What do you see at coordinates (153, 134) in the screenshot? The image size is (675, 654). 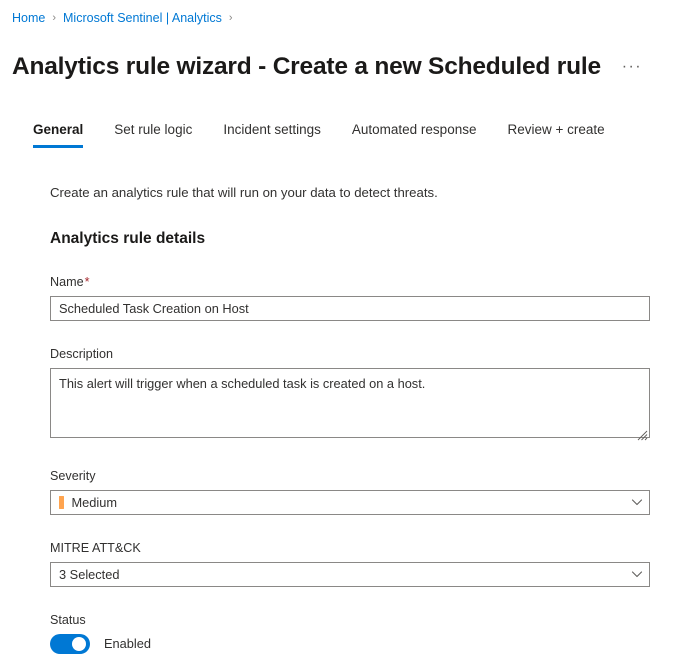 I see `tab-set-rule-logic: Set rule logic` at bounding box center [153, 134].